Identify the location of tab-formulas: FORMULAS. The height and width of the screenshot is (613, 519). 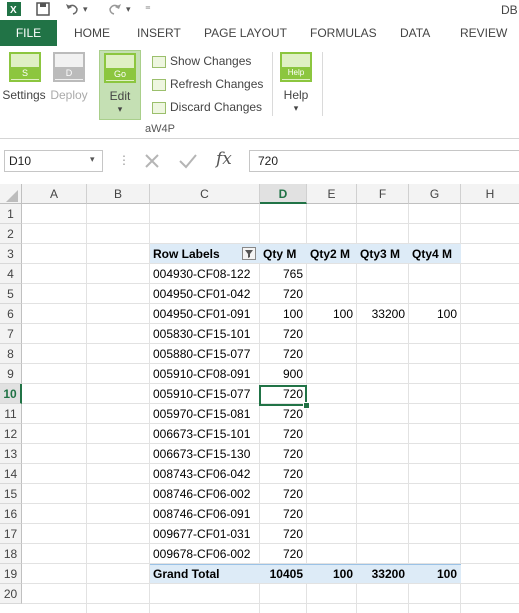
(343, 33).